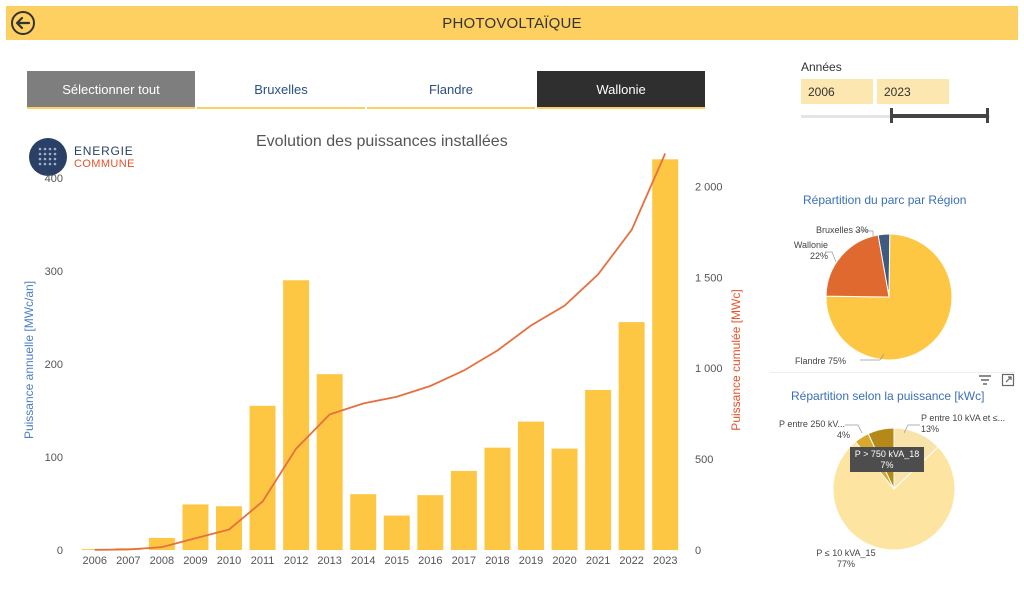 The width and height of the screenshot is (1024, 597). Describe the element at coordinates (913, 91) in the screenshot. I see `year-end-input: 2023` at that location.